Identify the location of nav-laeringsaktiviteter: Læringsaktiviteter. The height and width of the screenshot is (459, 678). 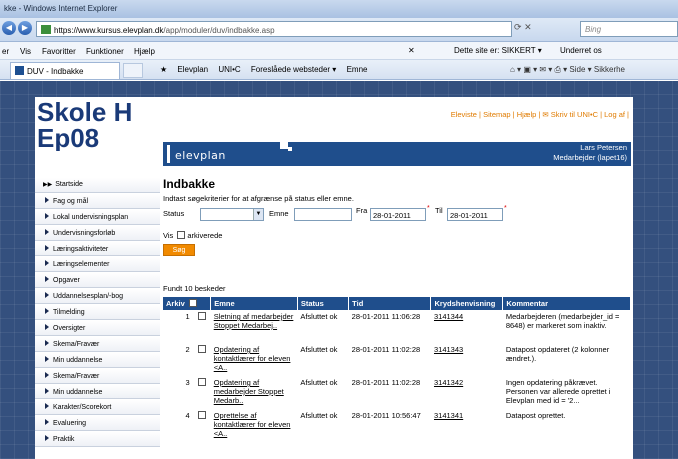
(97, 248).